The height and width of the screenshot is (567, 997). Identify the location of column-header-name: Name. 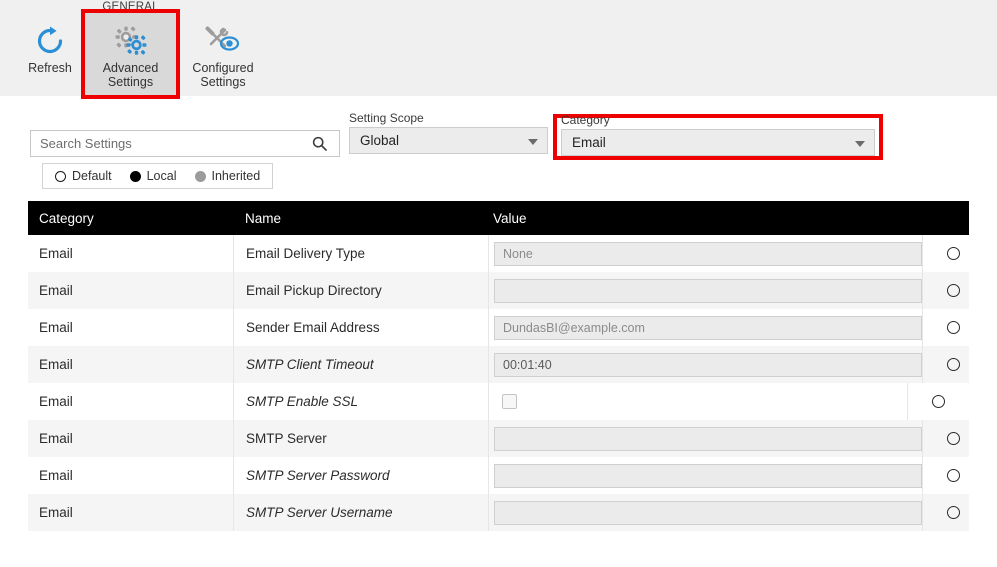
(360, 218).